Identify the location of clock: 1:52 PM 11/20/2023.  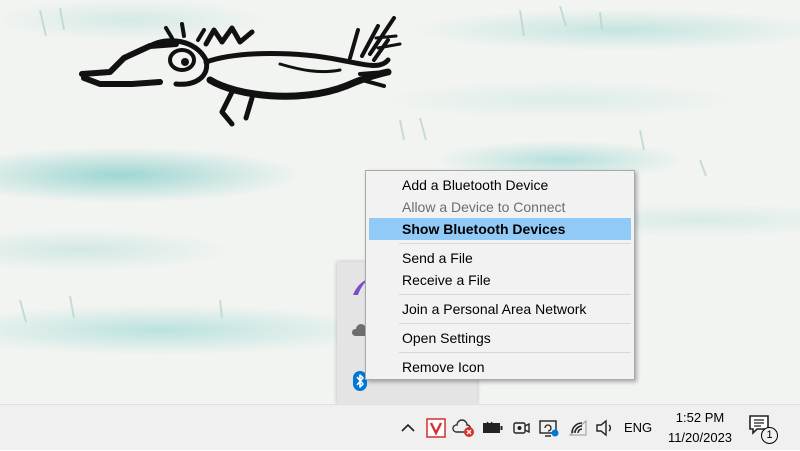
(700, 428).